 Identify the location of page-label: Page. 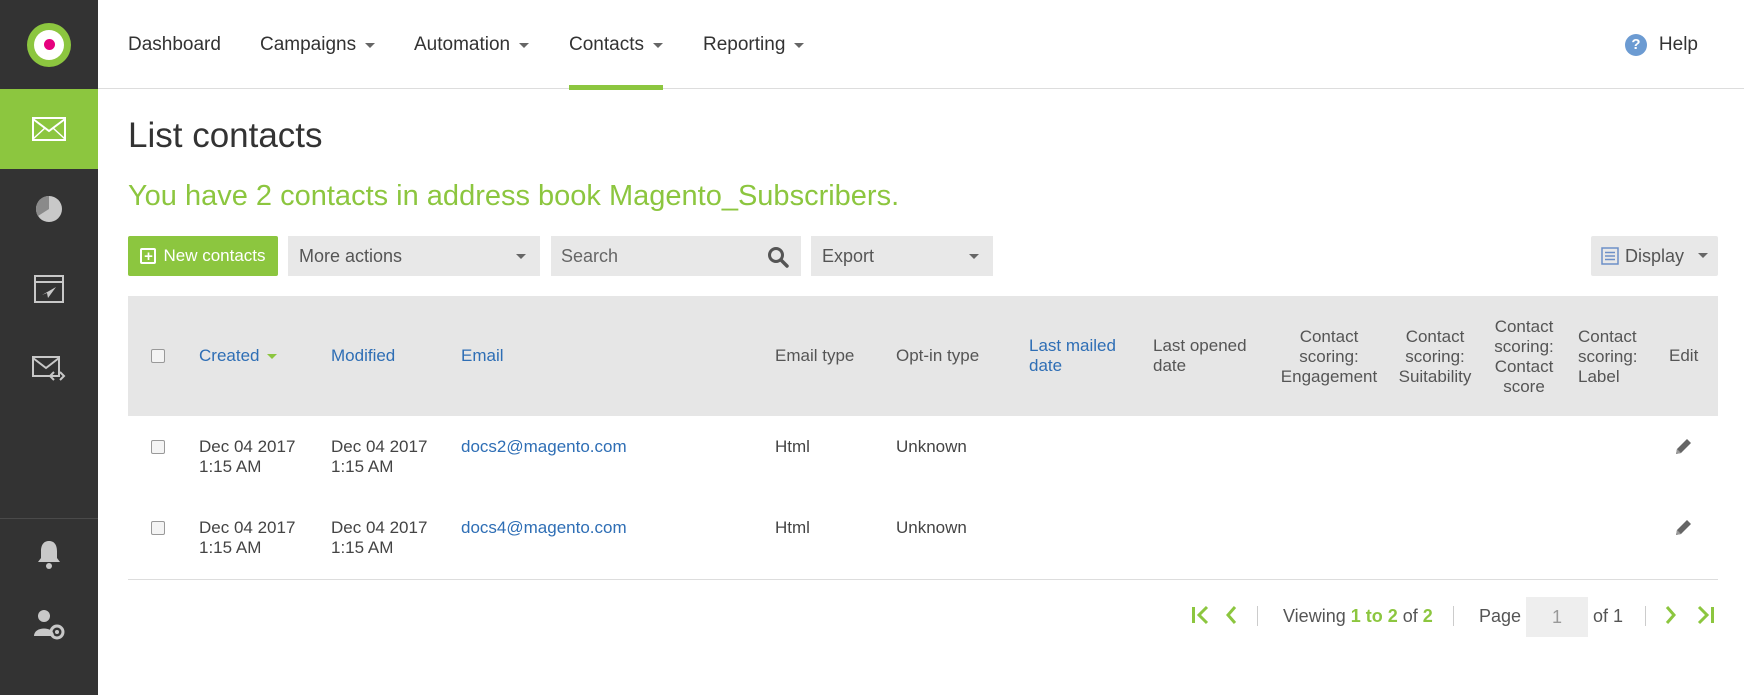
(1500, 616).